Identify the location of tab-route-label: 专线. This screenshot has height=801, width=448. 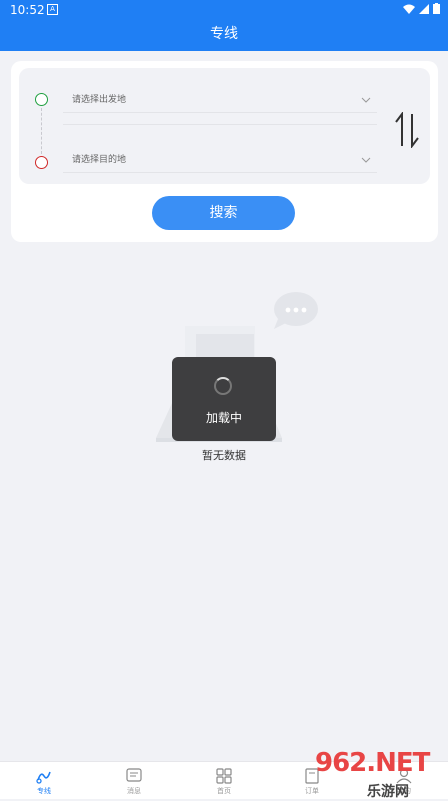
(44, 791).